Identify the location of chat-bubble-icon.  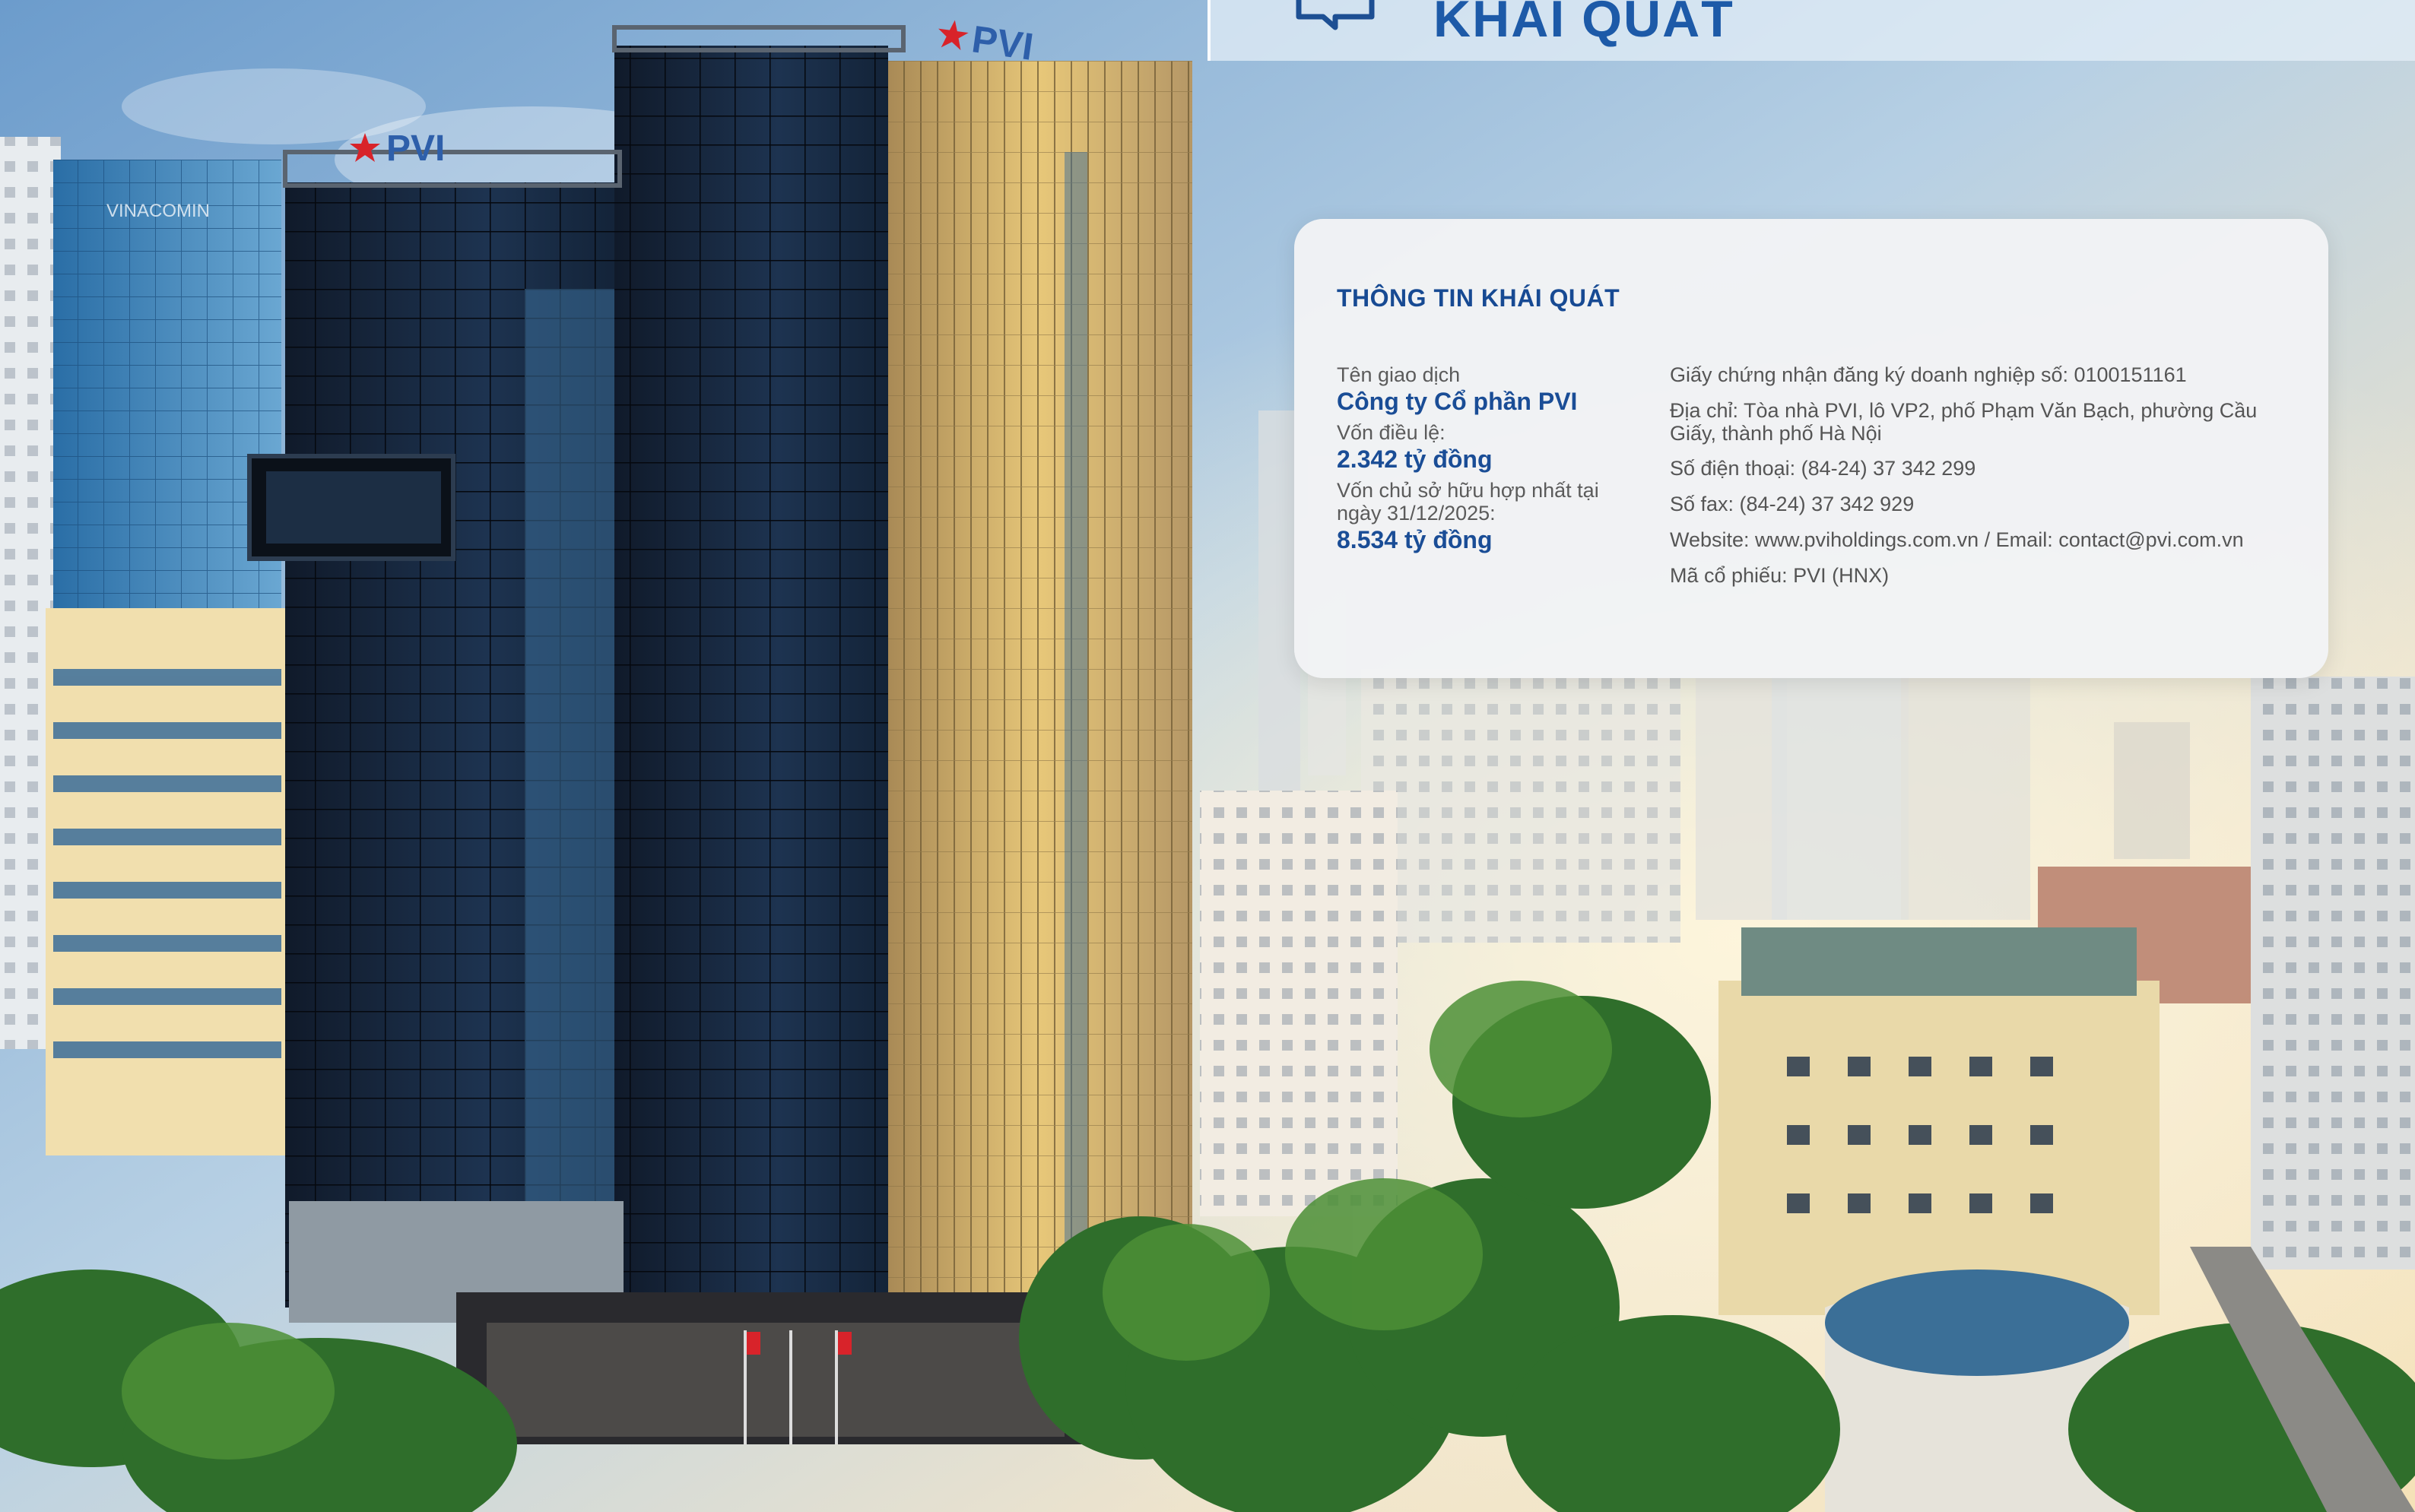
(1338, 18).